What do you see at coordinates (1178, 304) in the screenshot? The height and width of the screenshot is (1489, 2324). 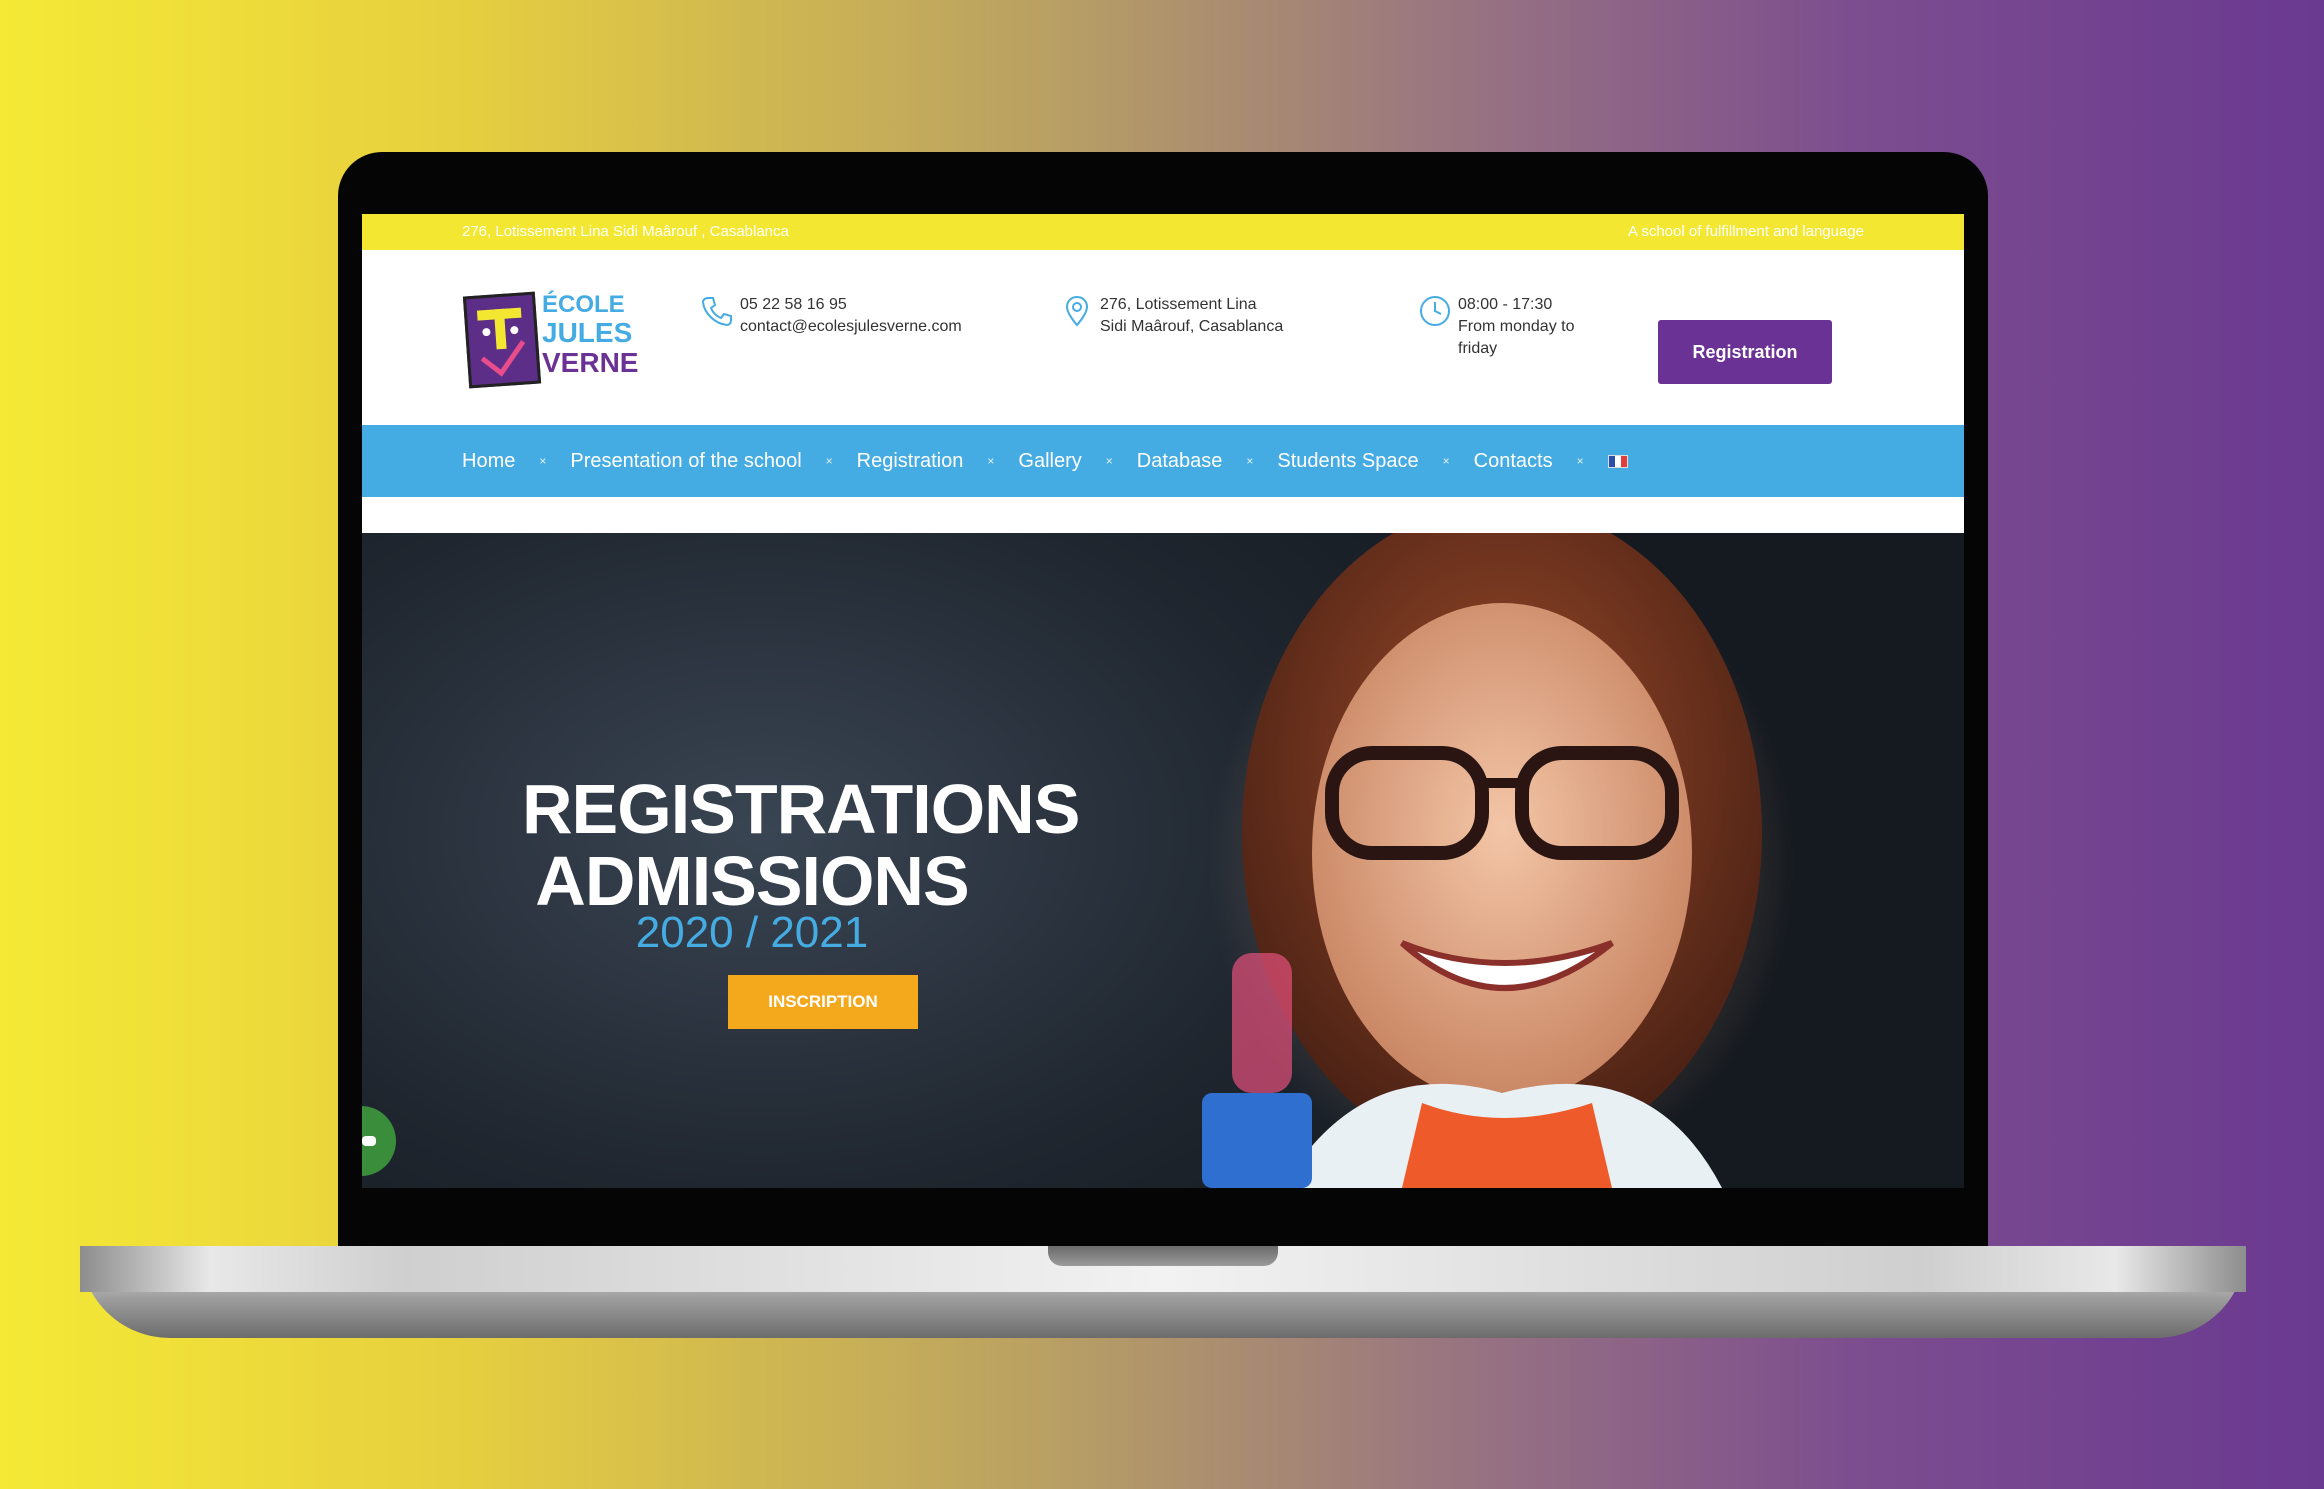 I see `address-line1: 276, Lotissement Lina` at bounding box center [1178, 304].